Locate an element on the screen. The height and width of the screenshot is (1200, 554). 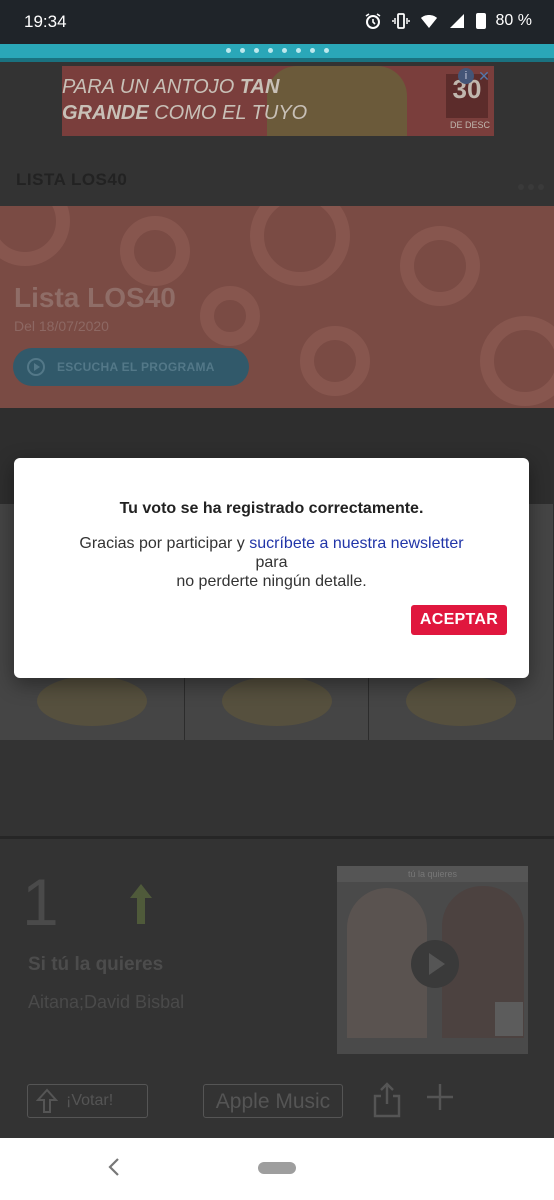
ad-info-icon: i is located at coordinates (466, 76).